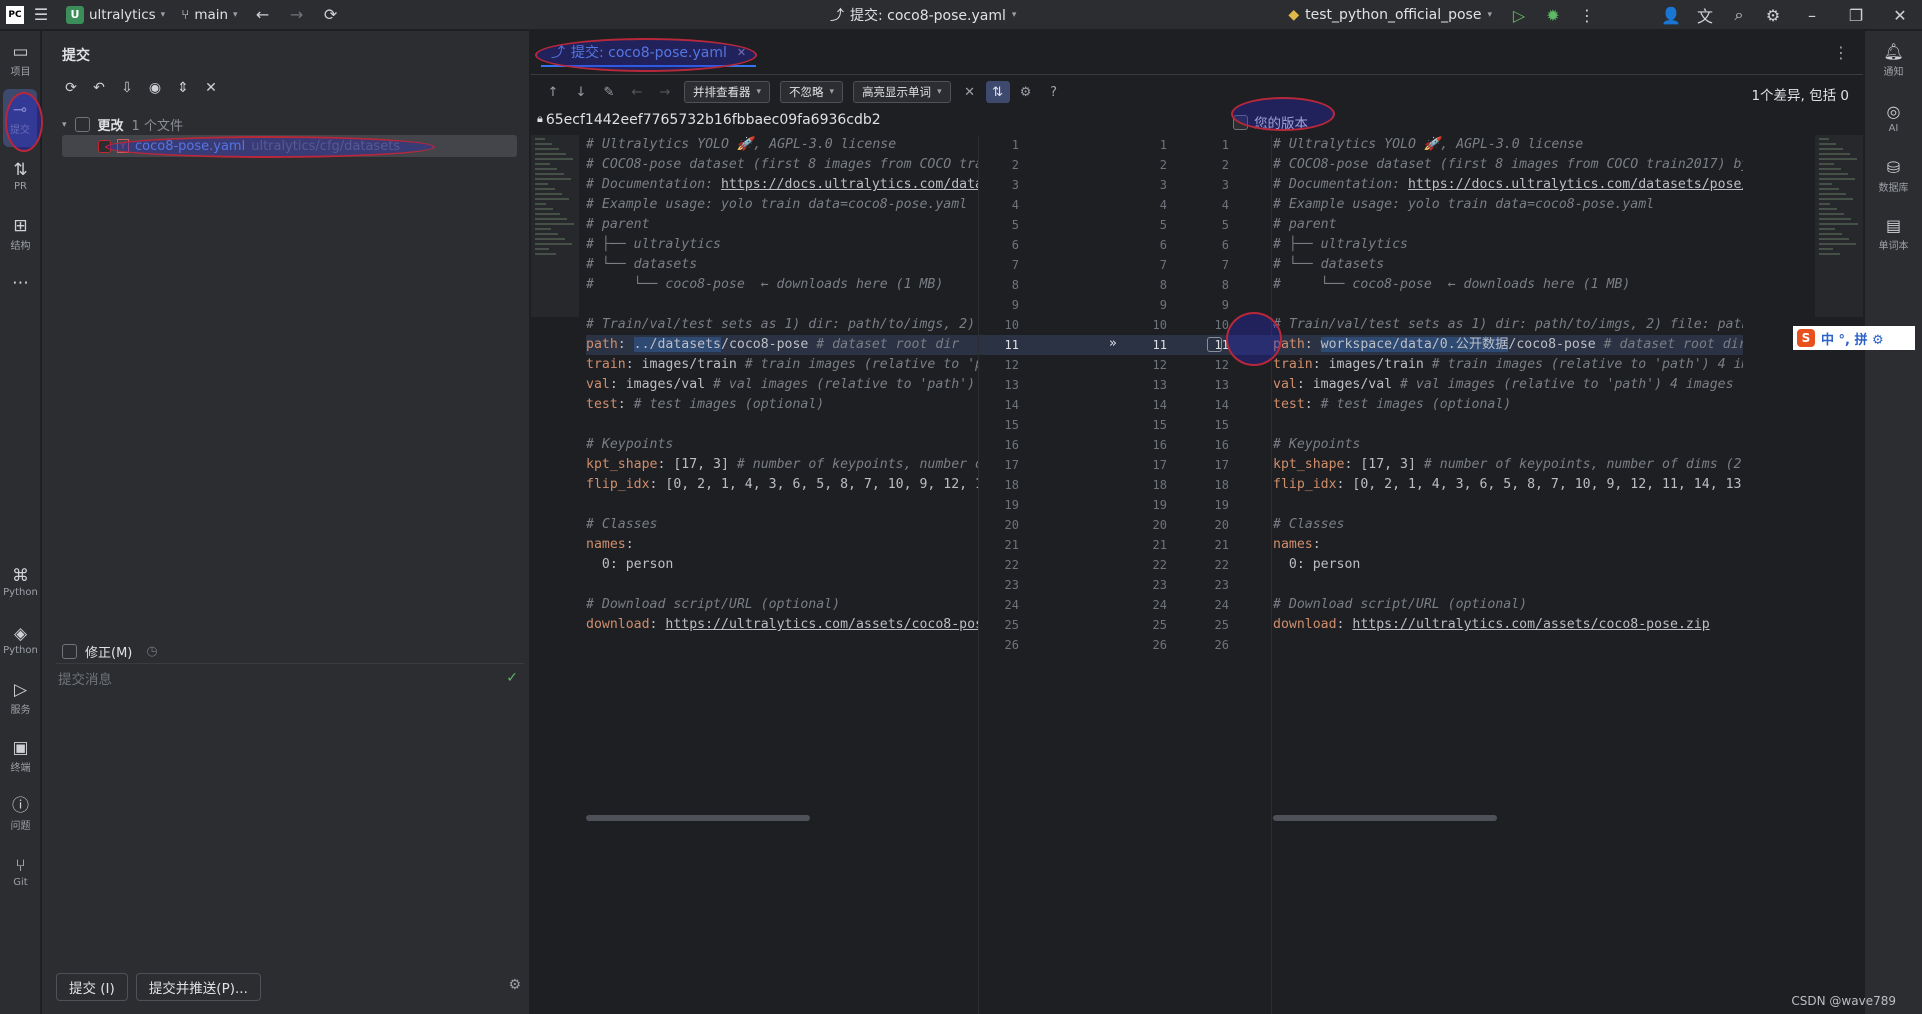  I want to click on run-config-selector: ◆ test_python_official_pose ▾, so click(1390, 15).